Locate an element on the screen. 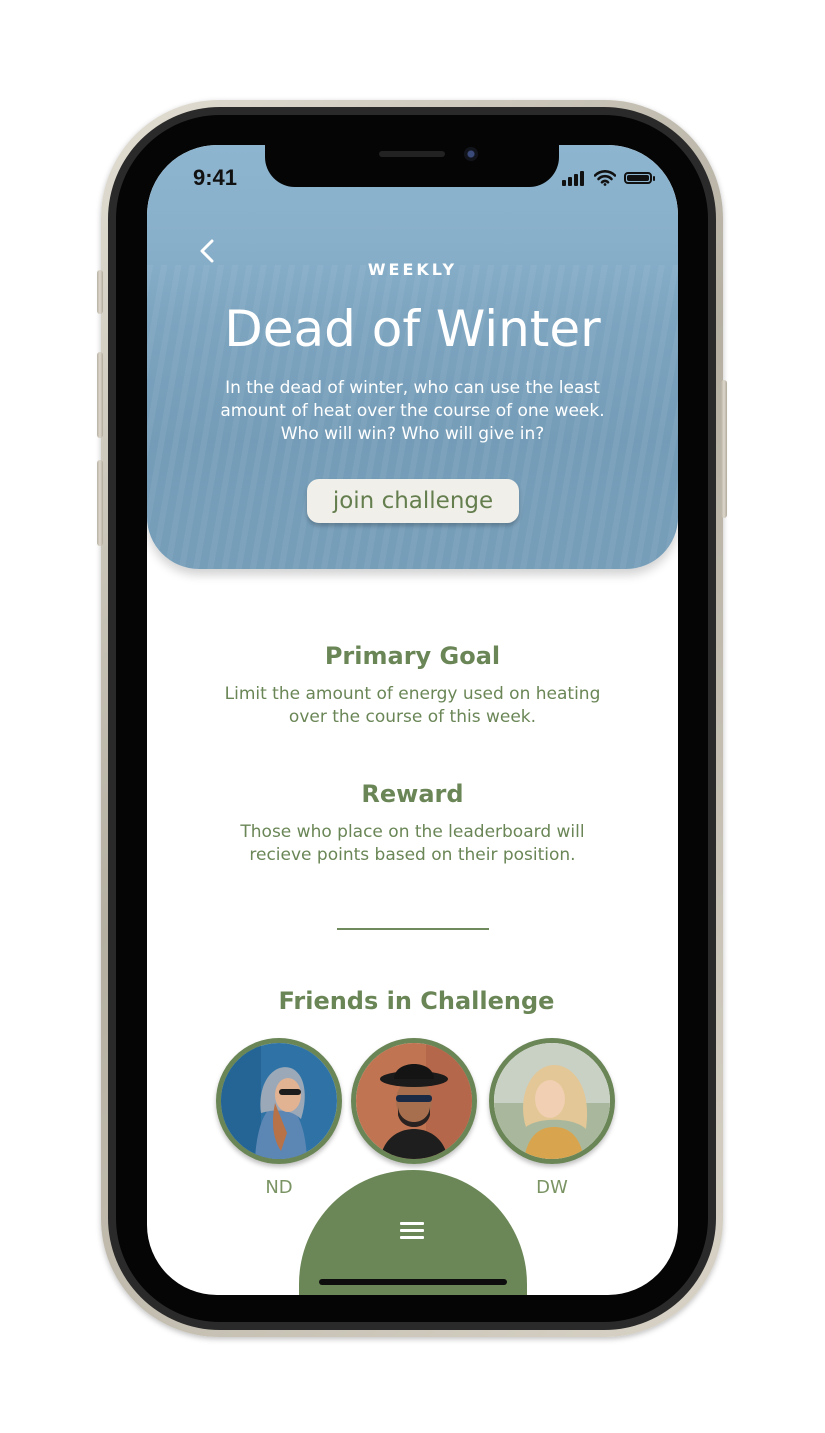  battery-icon is located at coordinates (639, 178).